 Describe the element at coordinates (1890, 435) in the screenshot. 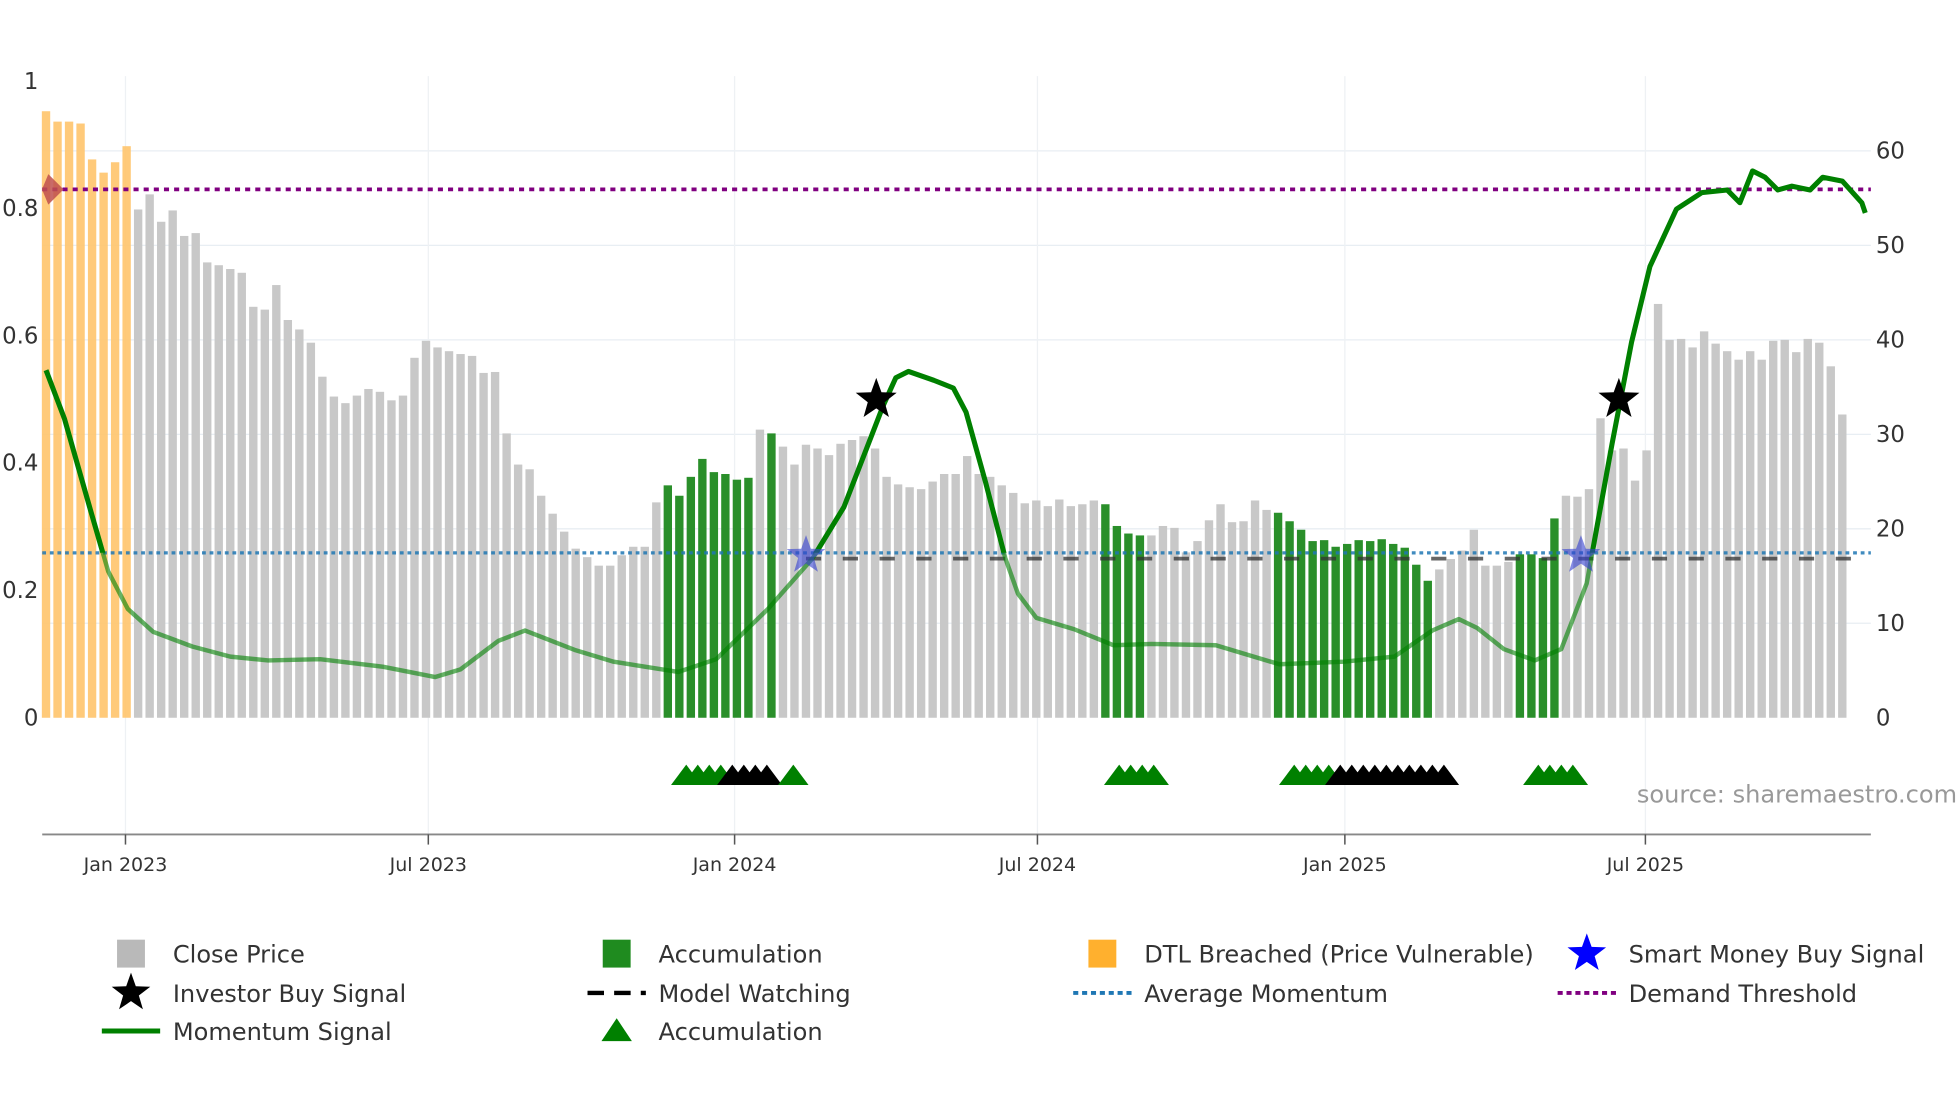

I see `right-axis-tick: 30` at that location.